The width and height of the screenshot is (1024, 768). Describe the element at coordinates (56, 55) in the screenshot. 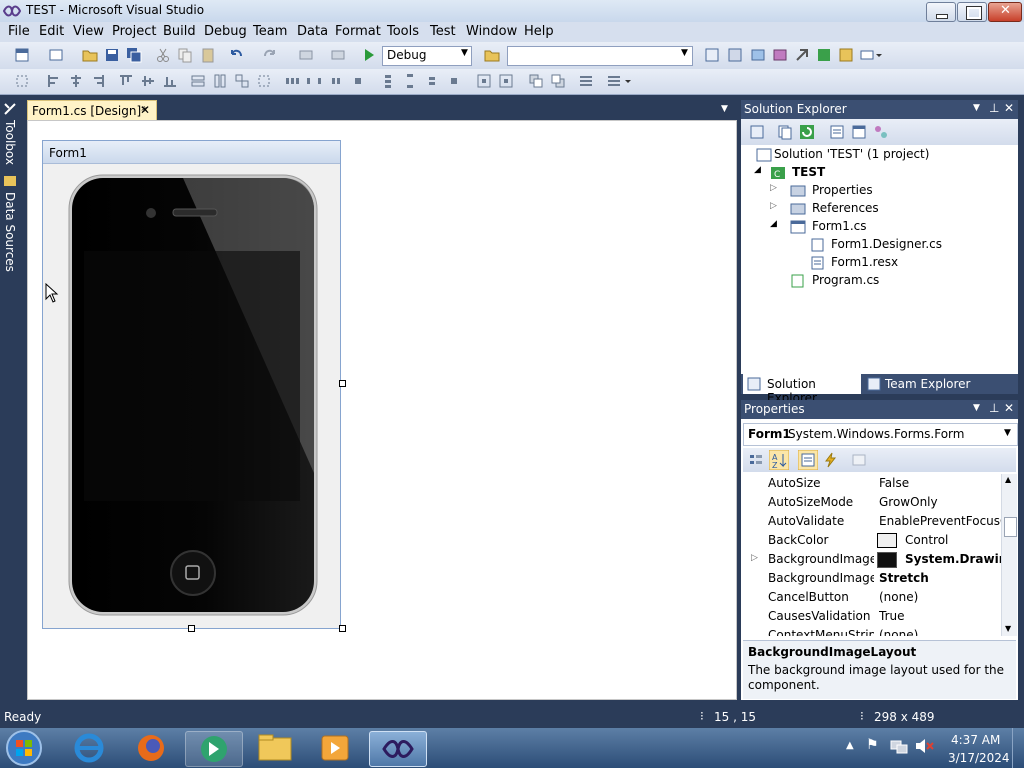

I see `add-item-icon` at that location.